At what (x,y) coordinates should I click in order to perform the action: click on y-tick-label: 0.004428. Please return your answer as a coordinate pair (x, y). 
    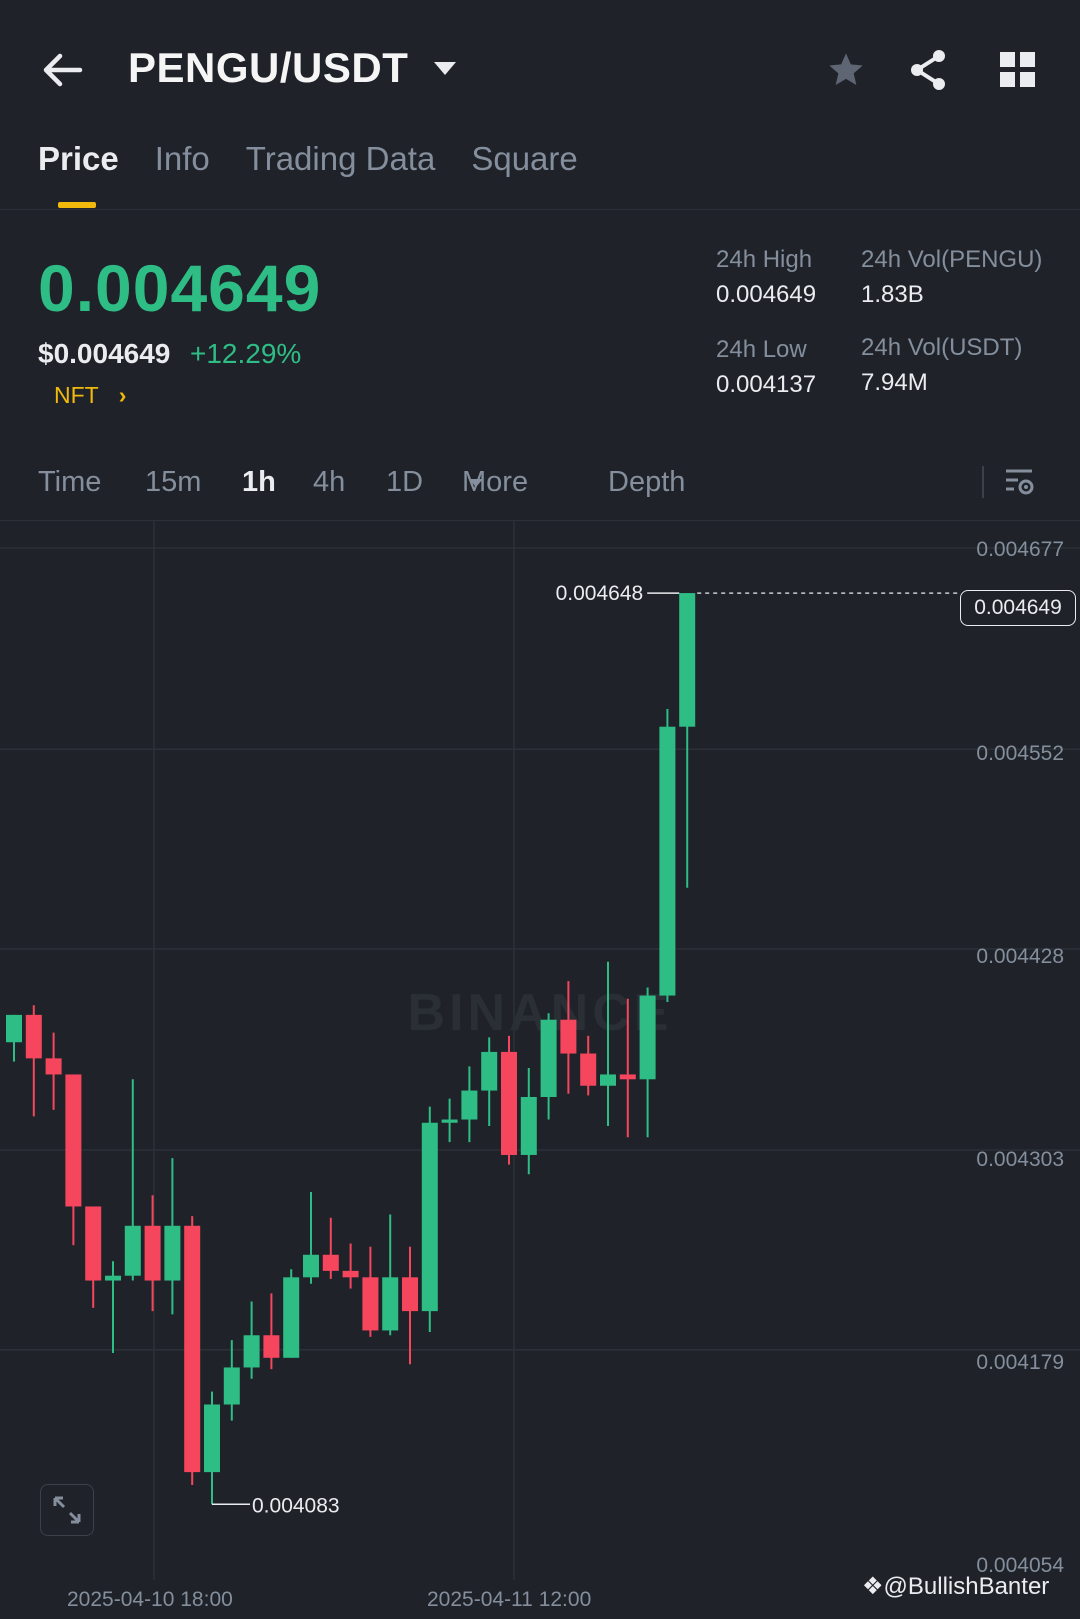
    Looking at the image, I should click on (1020, 956).